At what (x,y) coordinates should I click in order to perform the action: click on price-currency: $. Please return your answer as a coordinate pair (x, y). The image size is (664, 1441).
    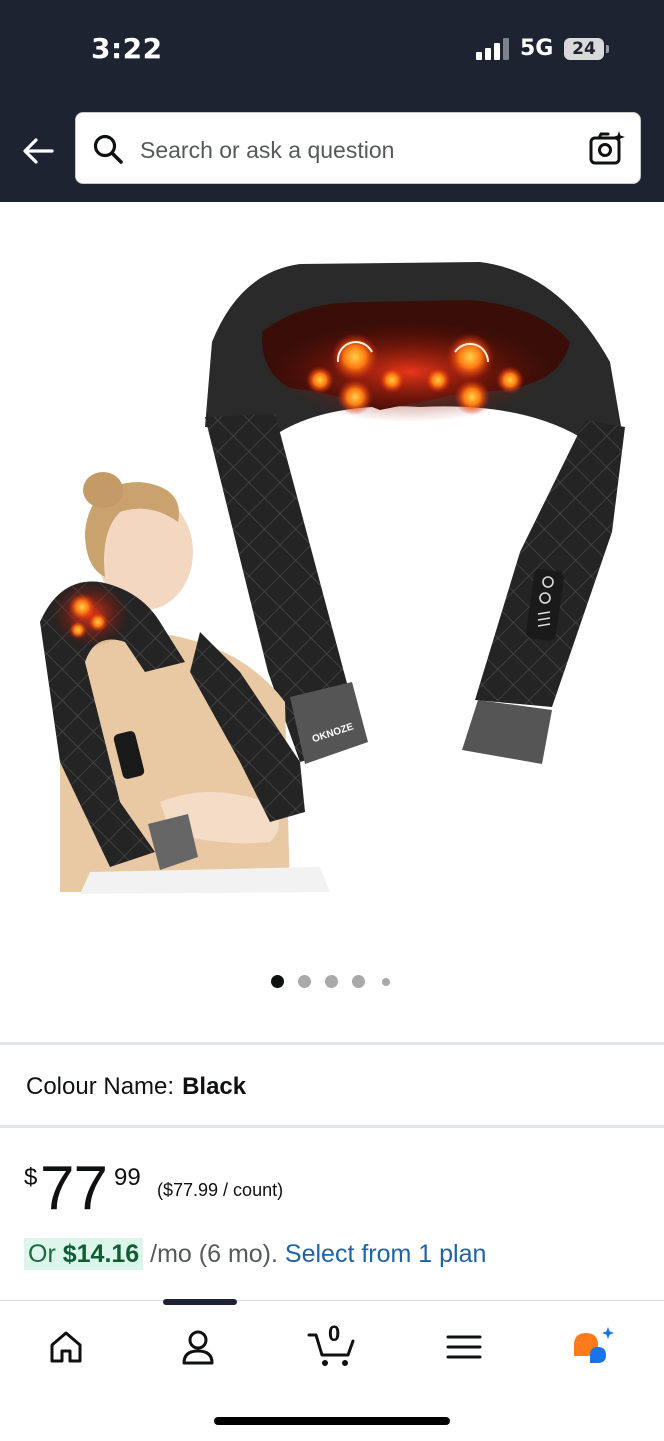
    Looking at the image, I should click on (31, 1177).